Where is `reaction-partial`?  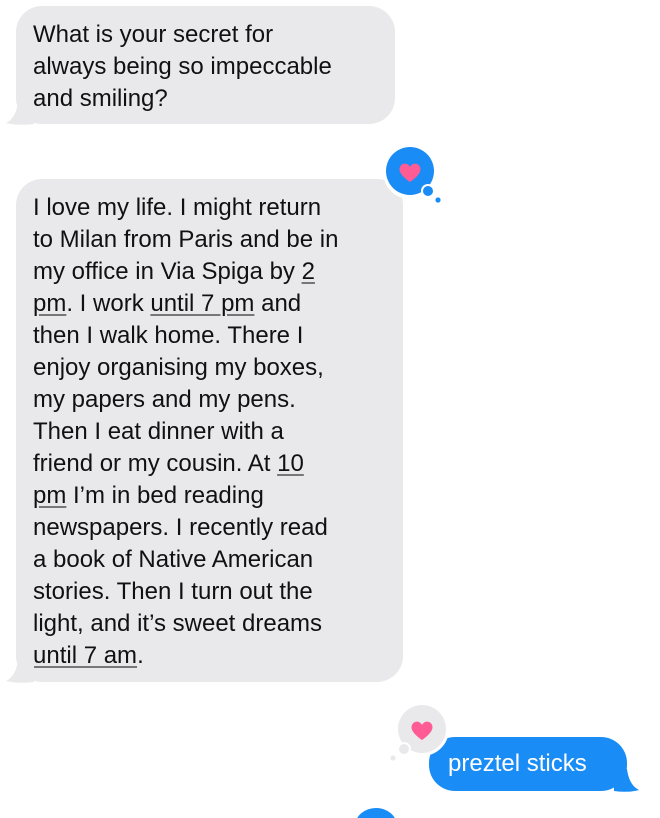
reaction-partial is located at coordinates (376, 813).